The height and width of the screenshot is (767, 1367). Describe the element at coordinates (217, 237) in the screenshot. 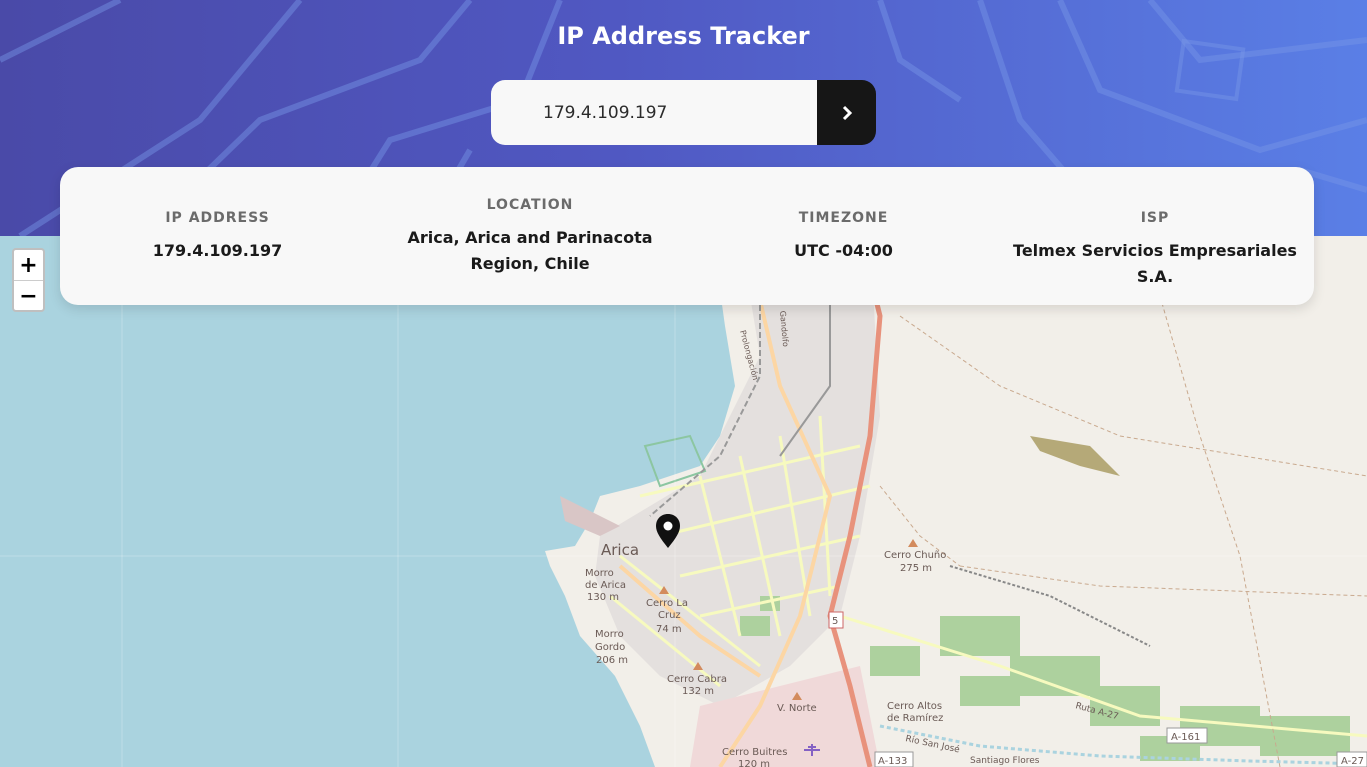

I see `ip-address-info: IP ADDRESS 179.4.109.197` at that location.